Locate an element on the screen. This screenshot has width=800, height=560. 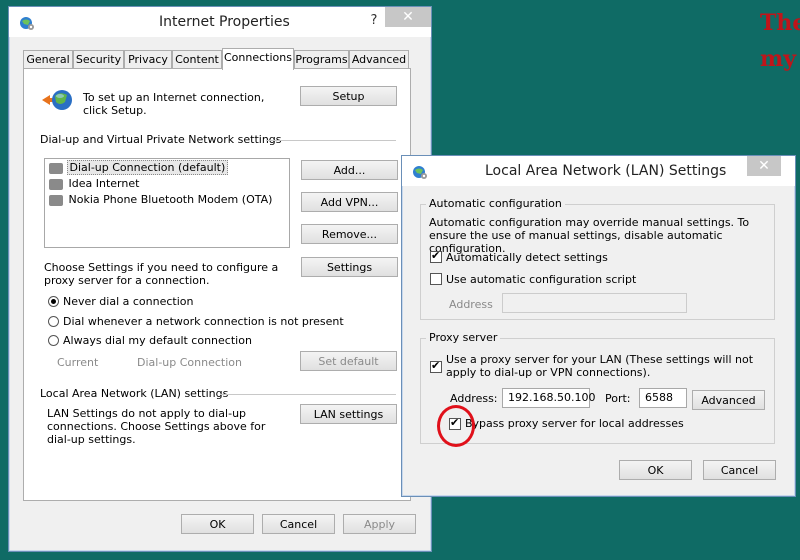
script-address-label: Address is located at coordinates (471, 304).